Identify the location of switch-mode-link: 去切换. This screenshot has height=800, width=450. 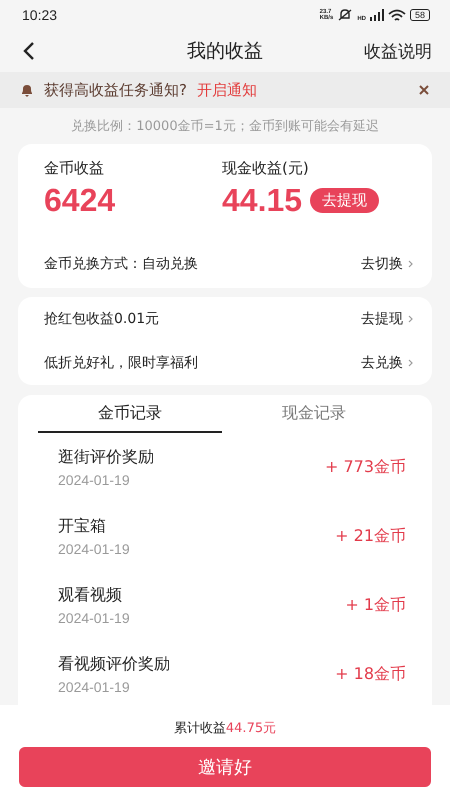
(387, 264).